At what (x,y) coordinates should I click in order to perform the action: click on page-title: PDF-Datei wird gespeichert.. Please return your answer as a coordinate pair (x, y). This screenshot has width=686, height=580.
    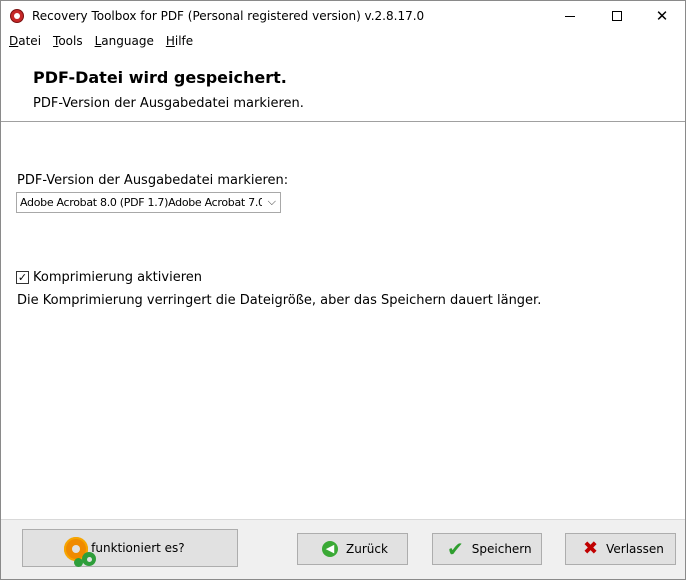
    Looking at the image, I should click on (160, 77).